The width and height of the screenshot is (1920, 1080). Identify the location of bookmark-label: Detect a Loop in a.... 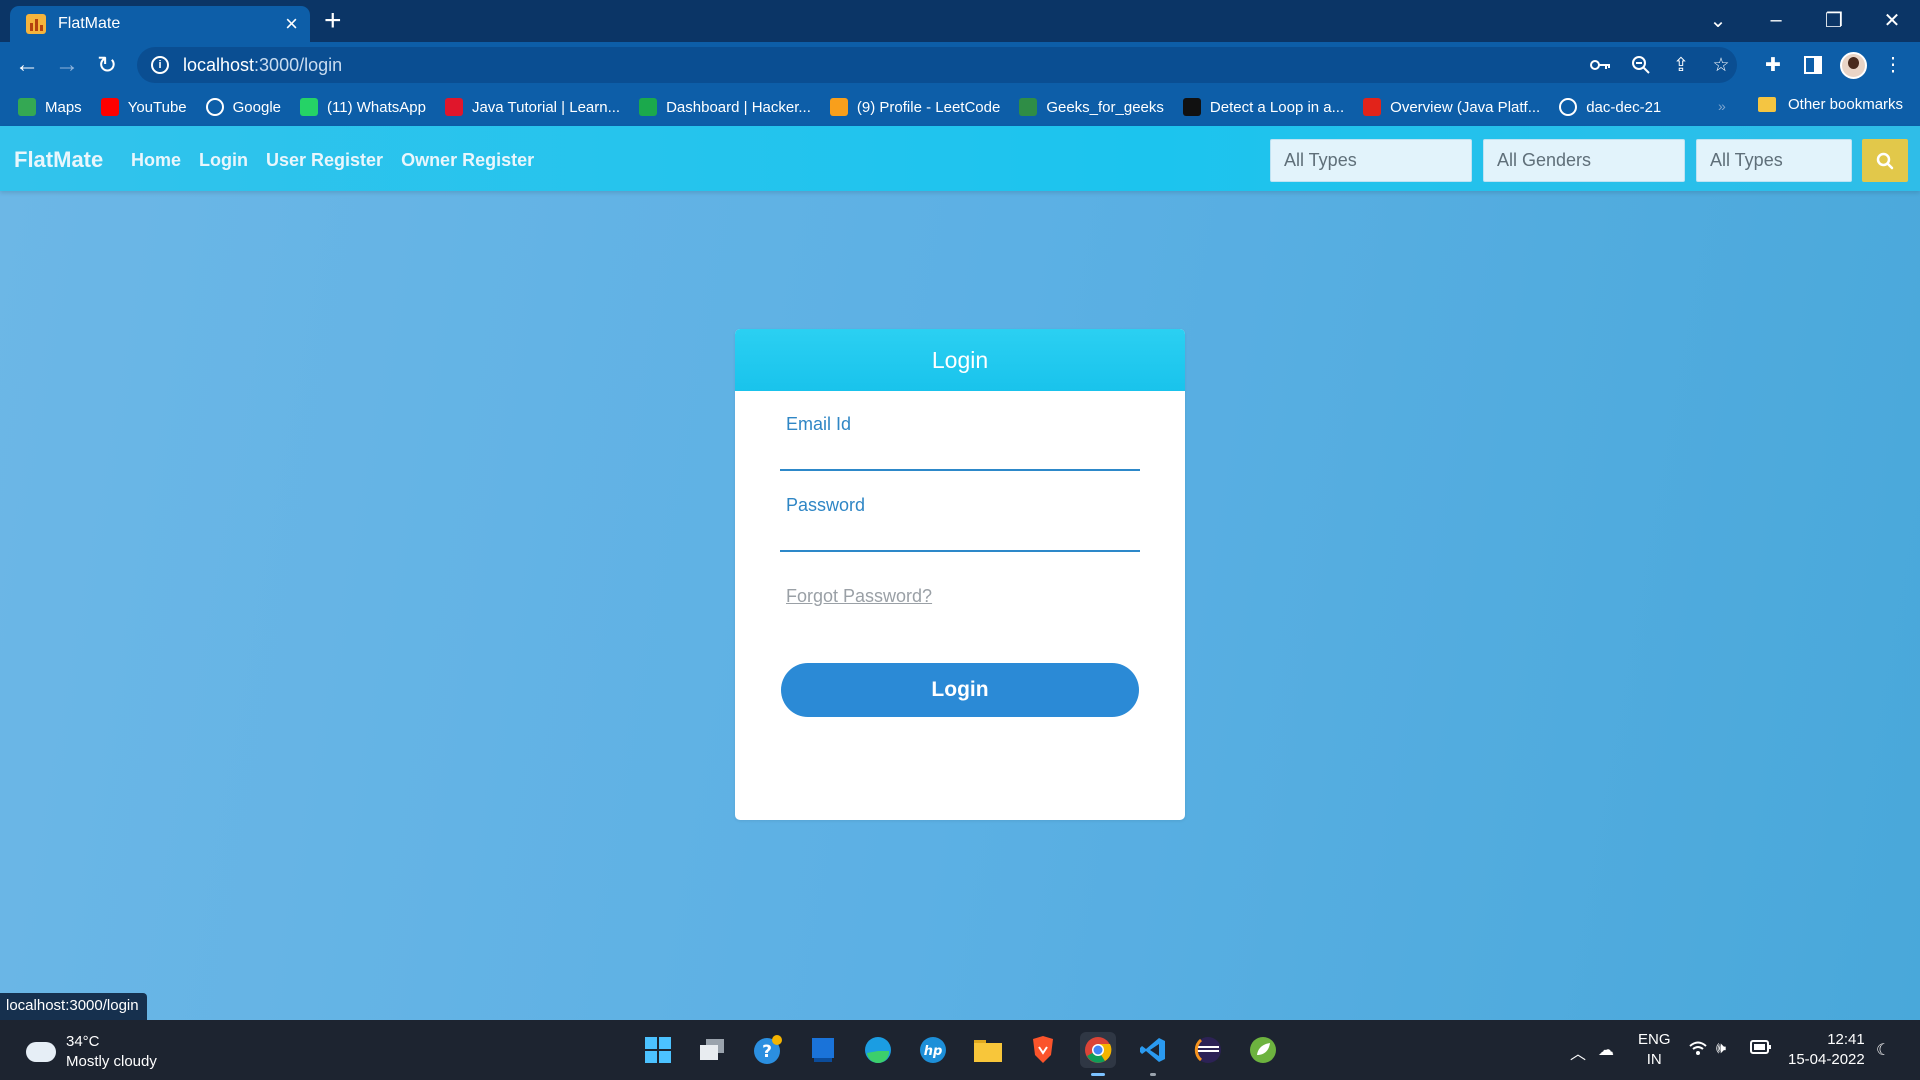
(1277, 107).